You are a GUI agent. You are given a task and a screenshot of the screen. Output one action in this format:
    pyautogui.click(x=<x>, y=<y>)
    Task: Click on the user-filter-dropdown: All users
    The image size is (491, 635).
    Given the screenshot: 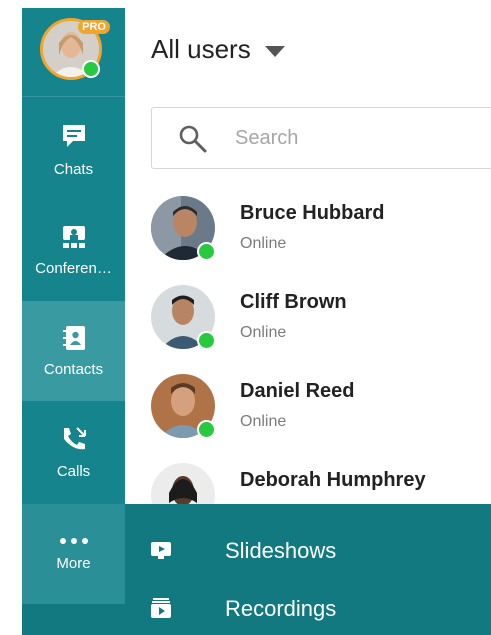 What is the action you would take?
    pyautogui.click(x=218, y=49)
    